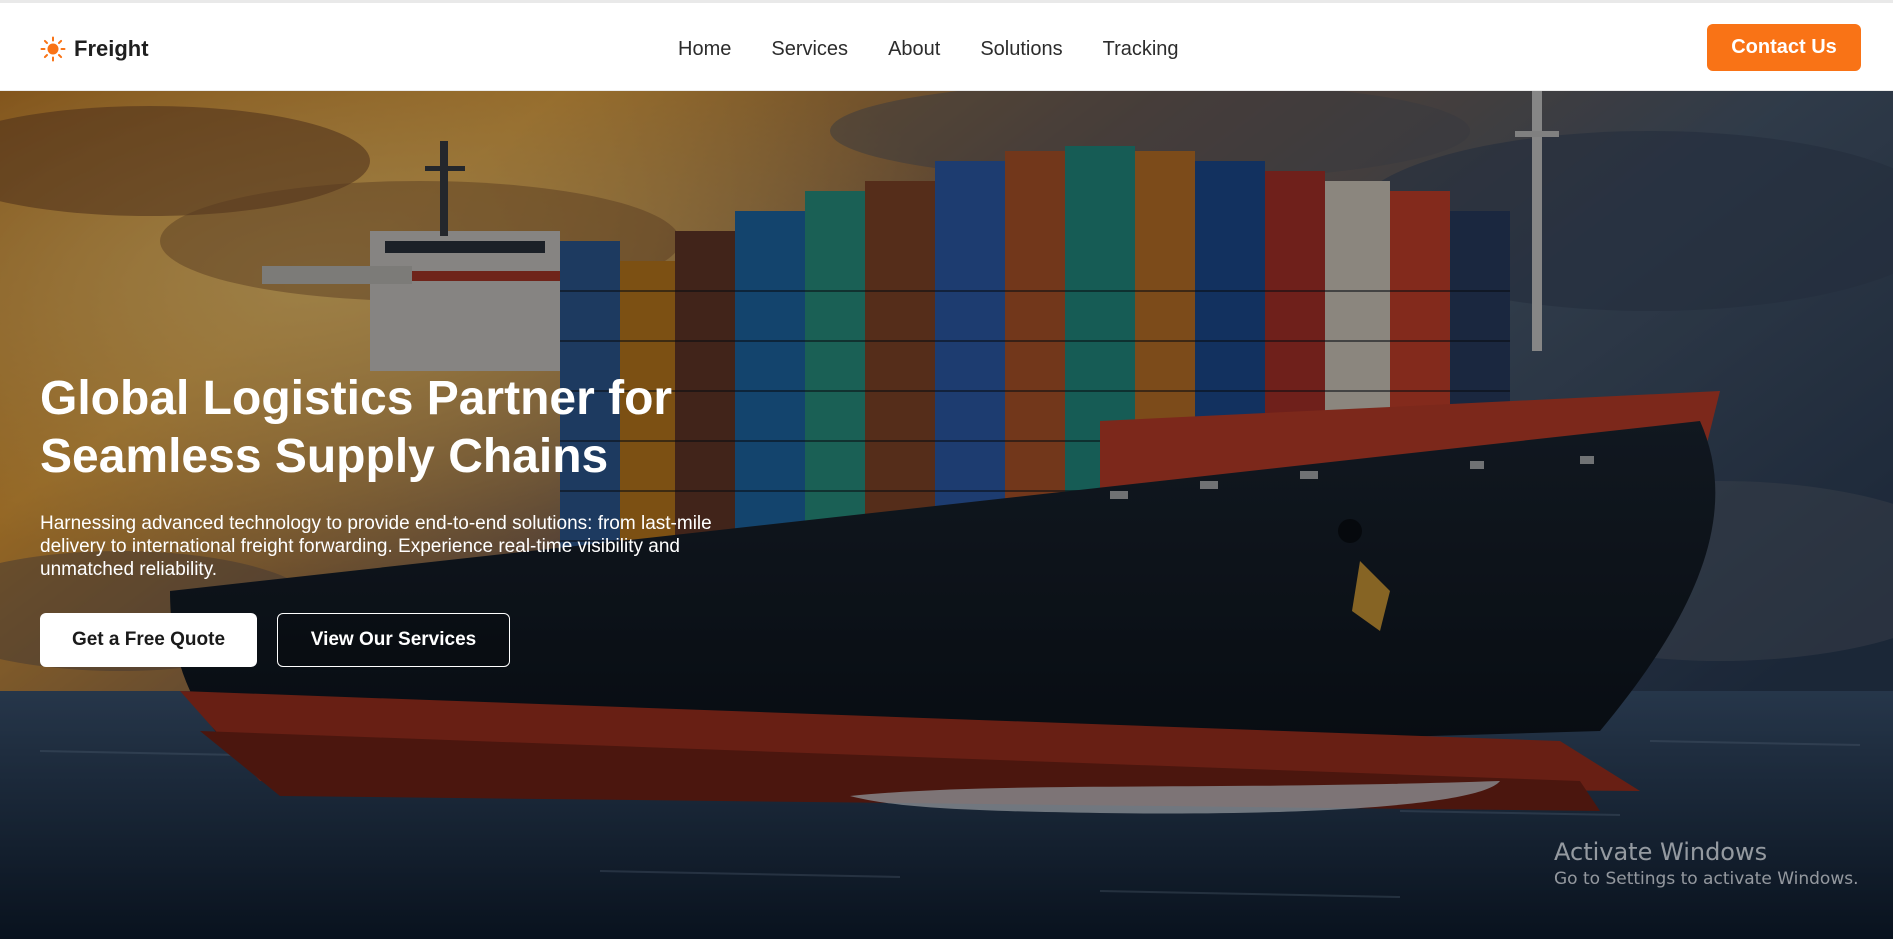  I want to click on sun-icon, so click(53, 49).